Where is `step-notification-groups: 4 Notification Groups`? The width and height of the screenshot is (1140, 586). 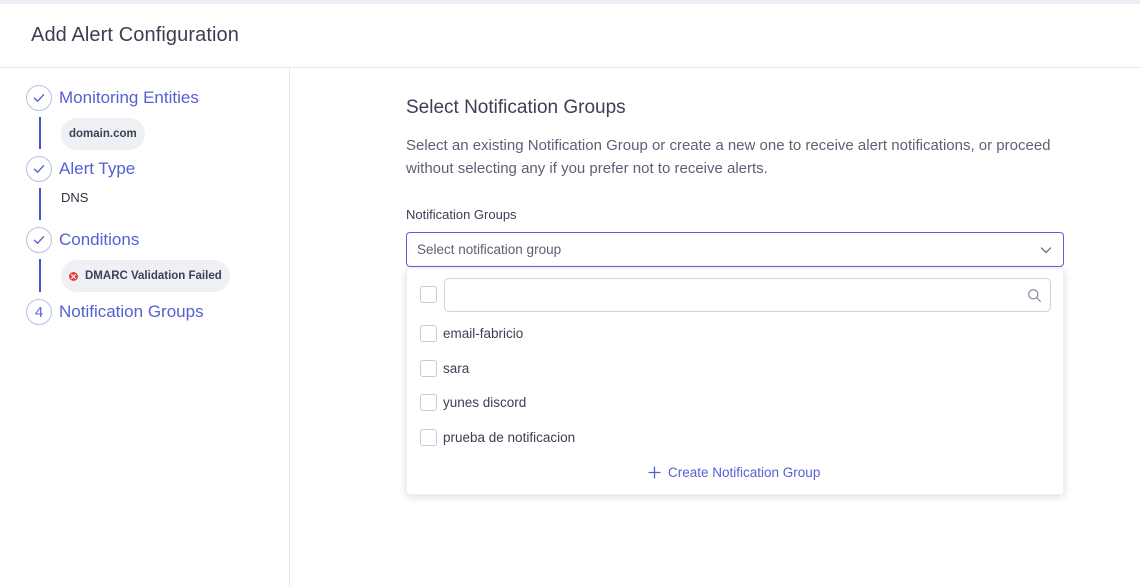
step-notification-groups: 4 Notification Groups is located at coordinates (115, 312).